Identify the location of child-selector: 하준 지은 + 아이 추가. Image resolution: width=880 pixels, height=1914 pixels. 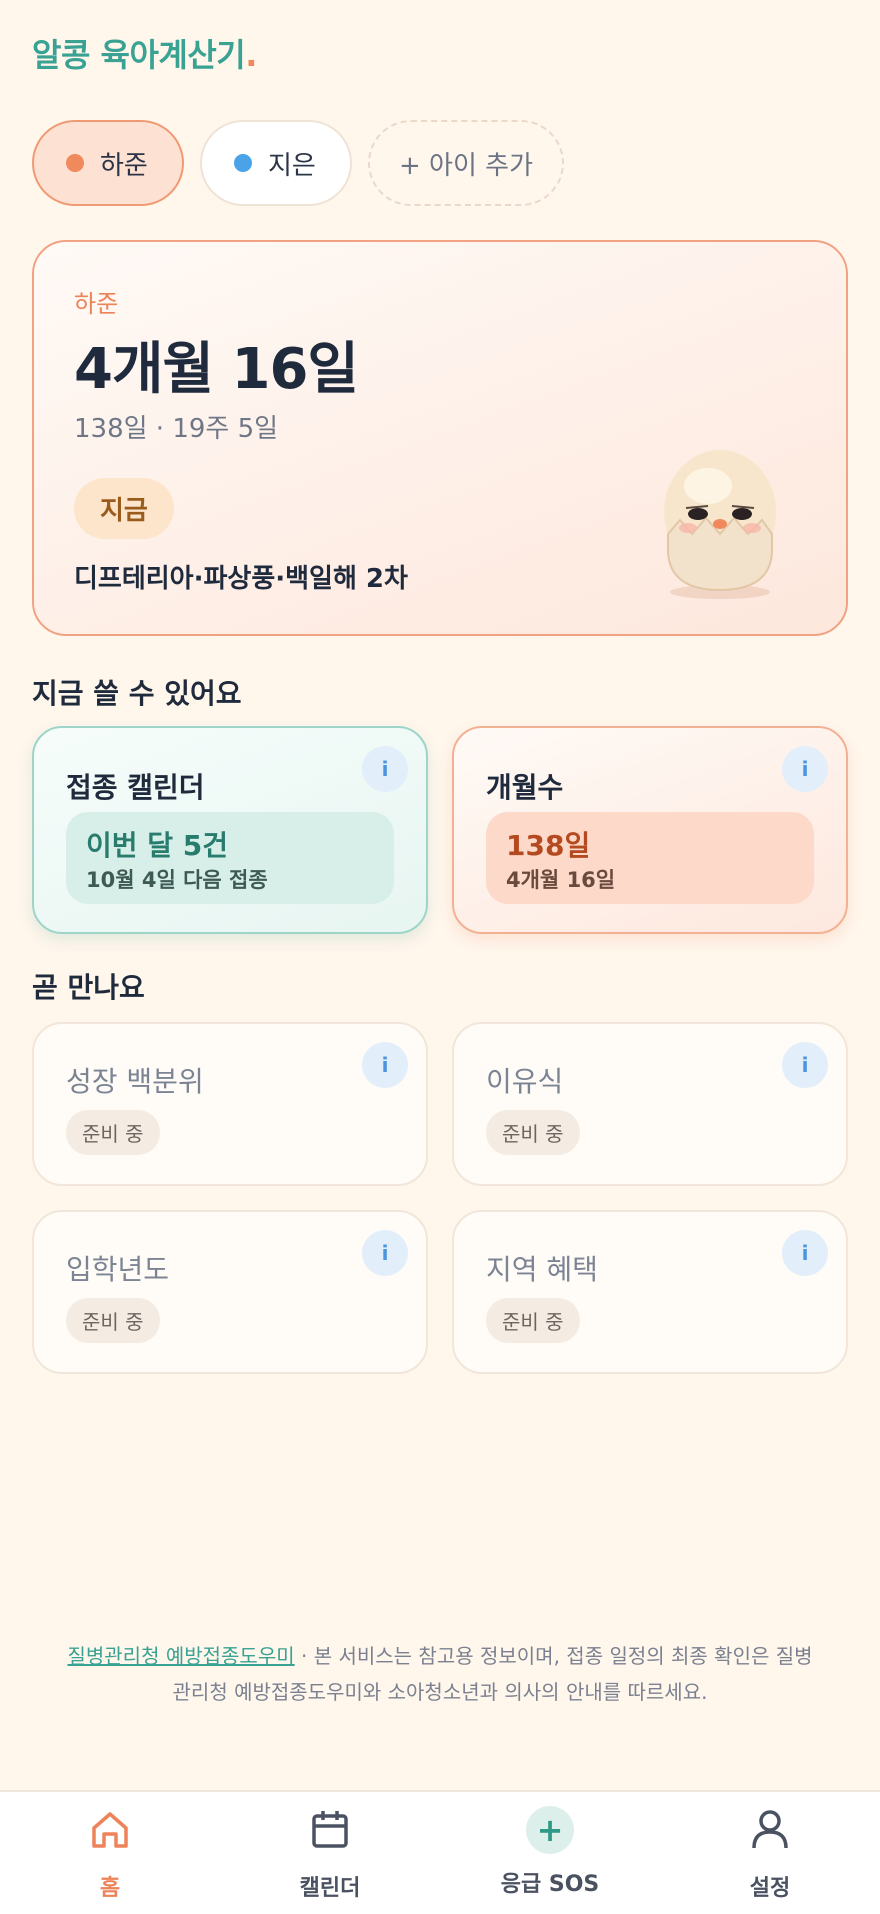
(298, 163).